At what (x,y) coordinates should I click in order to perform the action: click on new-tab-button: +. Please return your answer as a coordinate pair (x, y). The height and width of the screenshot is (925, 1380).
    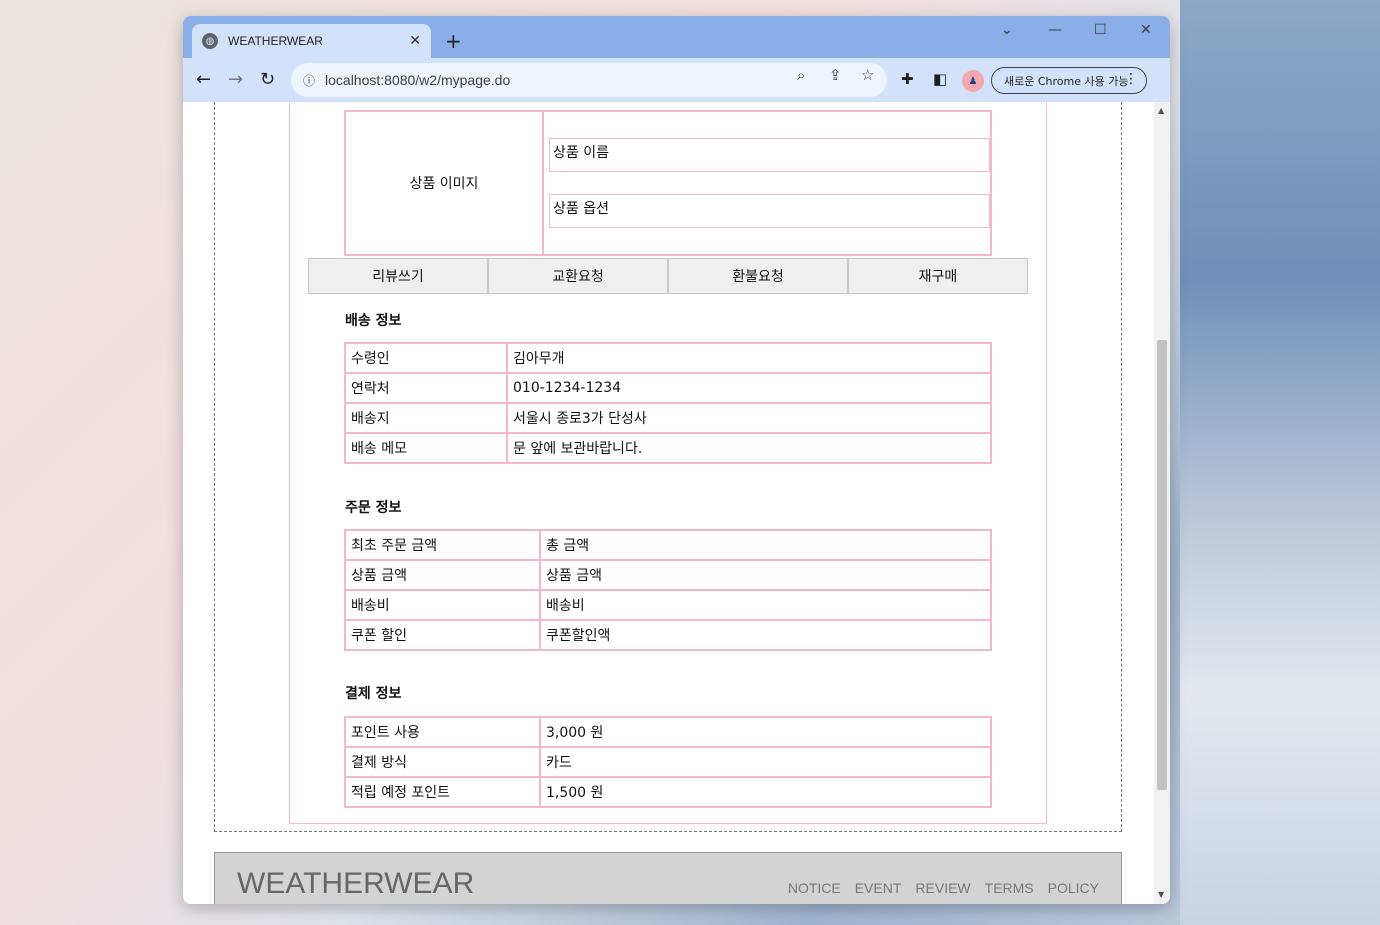
    Looking at the image, I should click on (453, 41).